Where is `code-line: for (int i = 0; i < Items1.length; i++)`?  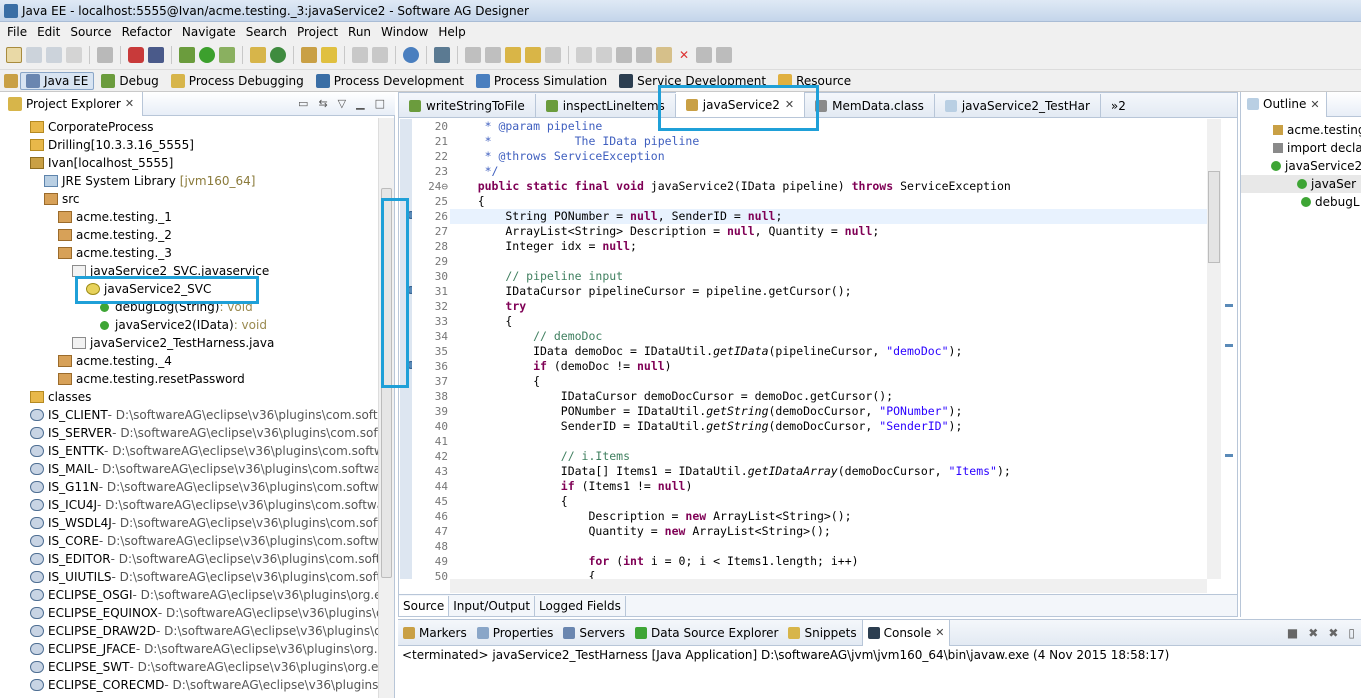 code-line: for (int i = 0; i < Items1.length; i++) is located at coordinates (828, 561).